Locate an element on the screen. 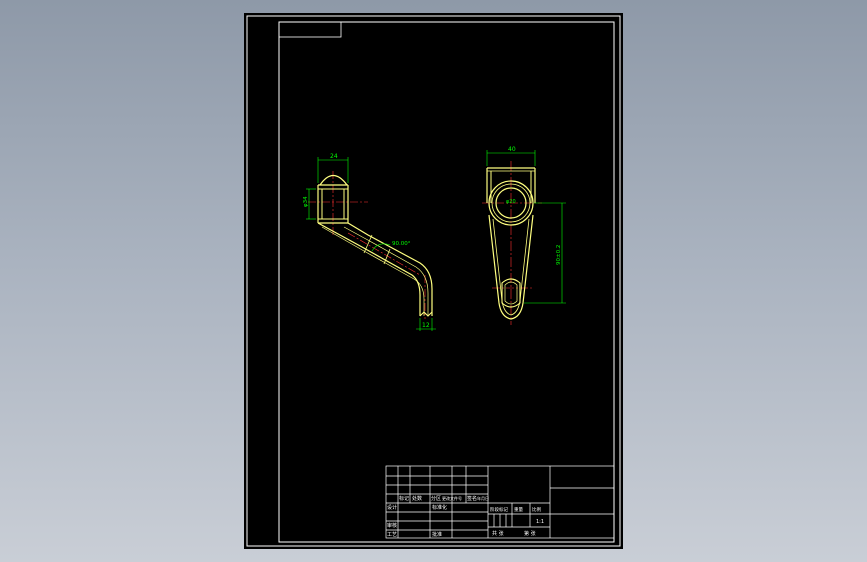 Image resolution: width=867 pixels, height=562 pixels. side-arm-outer is located at coordinates (369, 269).